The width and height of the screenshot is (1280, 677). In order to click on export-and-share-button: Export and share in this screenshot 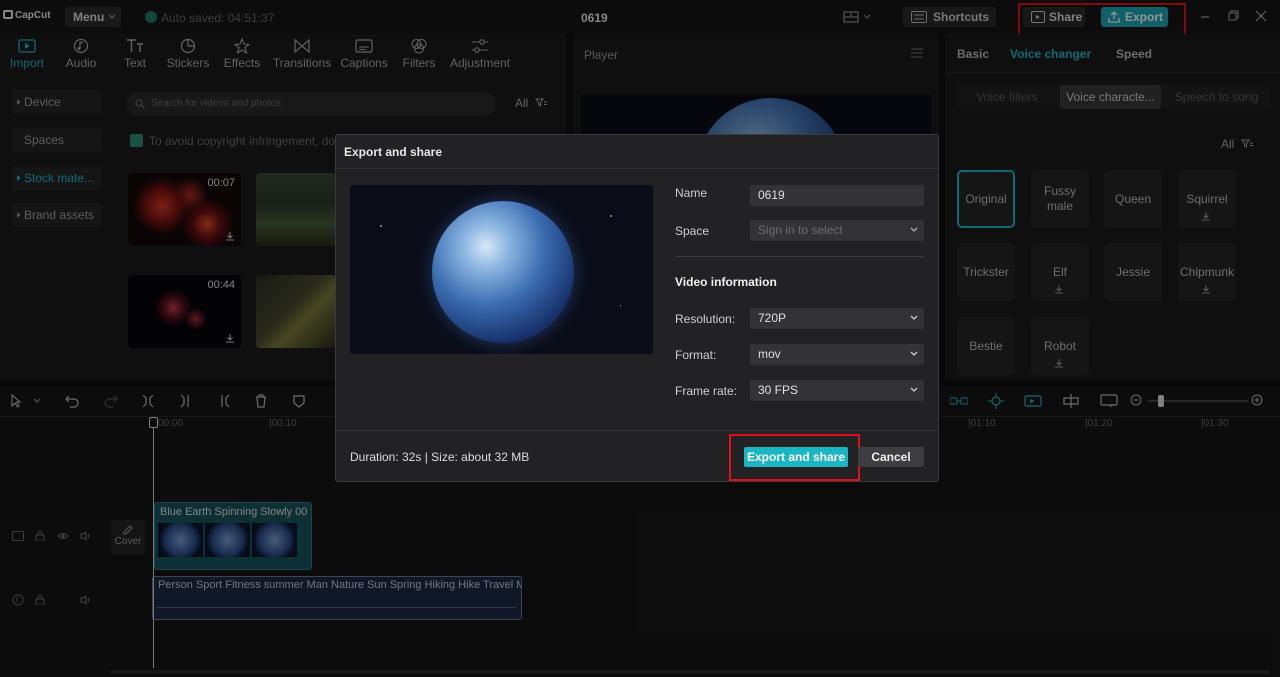, I will do `click(796, 457)`.